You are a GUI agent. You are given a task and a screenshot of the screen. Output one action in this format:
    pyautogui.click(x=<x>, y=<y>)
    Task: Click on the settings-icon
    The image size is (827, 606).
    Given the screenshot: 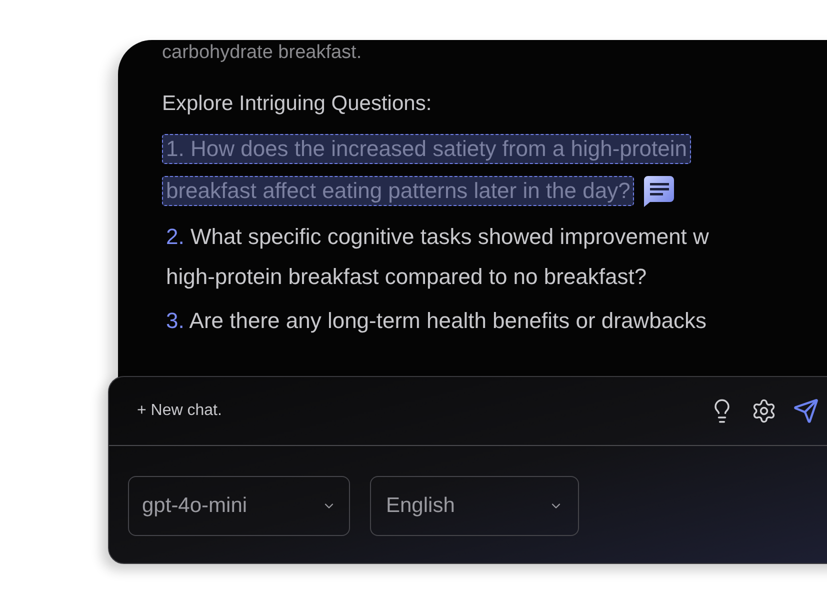 What is the action you would take?
    pyautogui.click(x=764, y=411)
    